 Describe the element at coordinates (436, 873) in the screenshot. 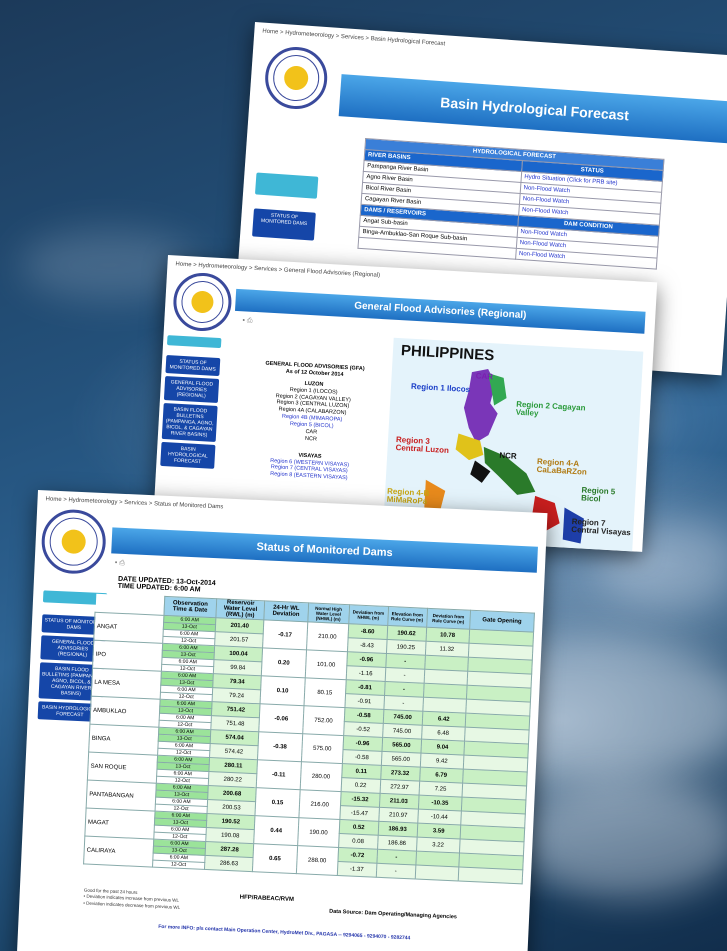

I see `rule-curve-deviation-previous` at that location.